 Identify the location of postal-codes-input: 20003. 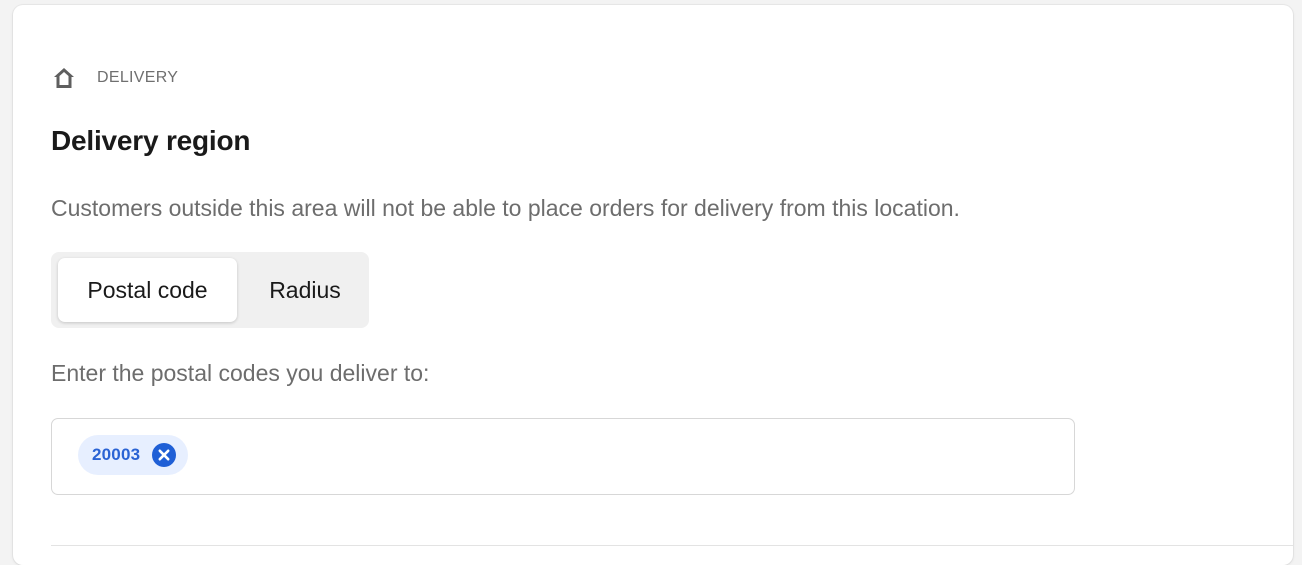
(563, 456).